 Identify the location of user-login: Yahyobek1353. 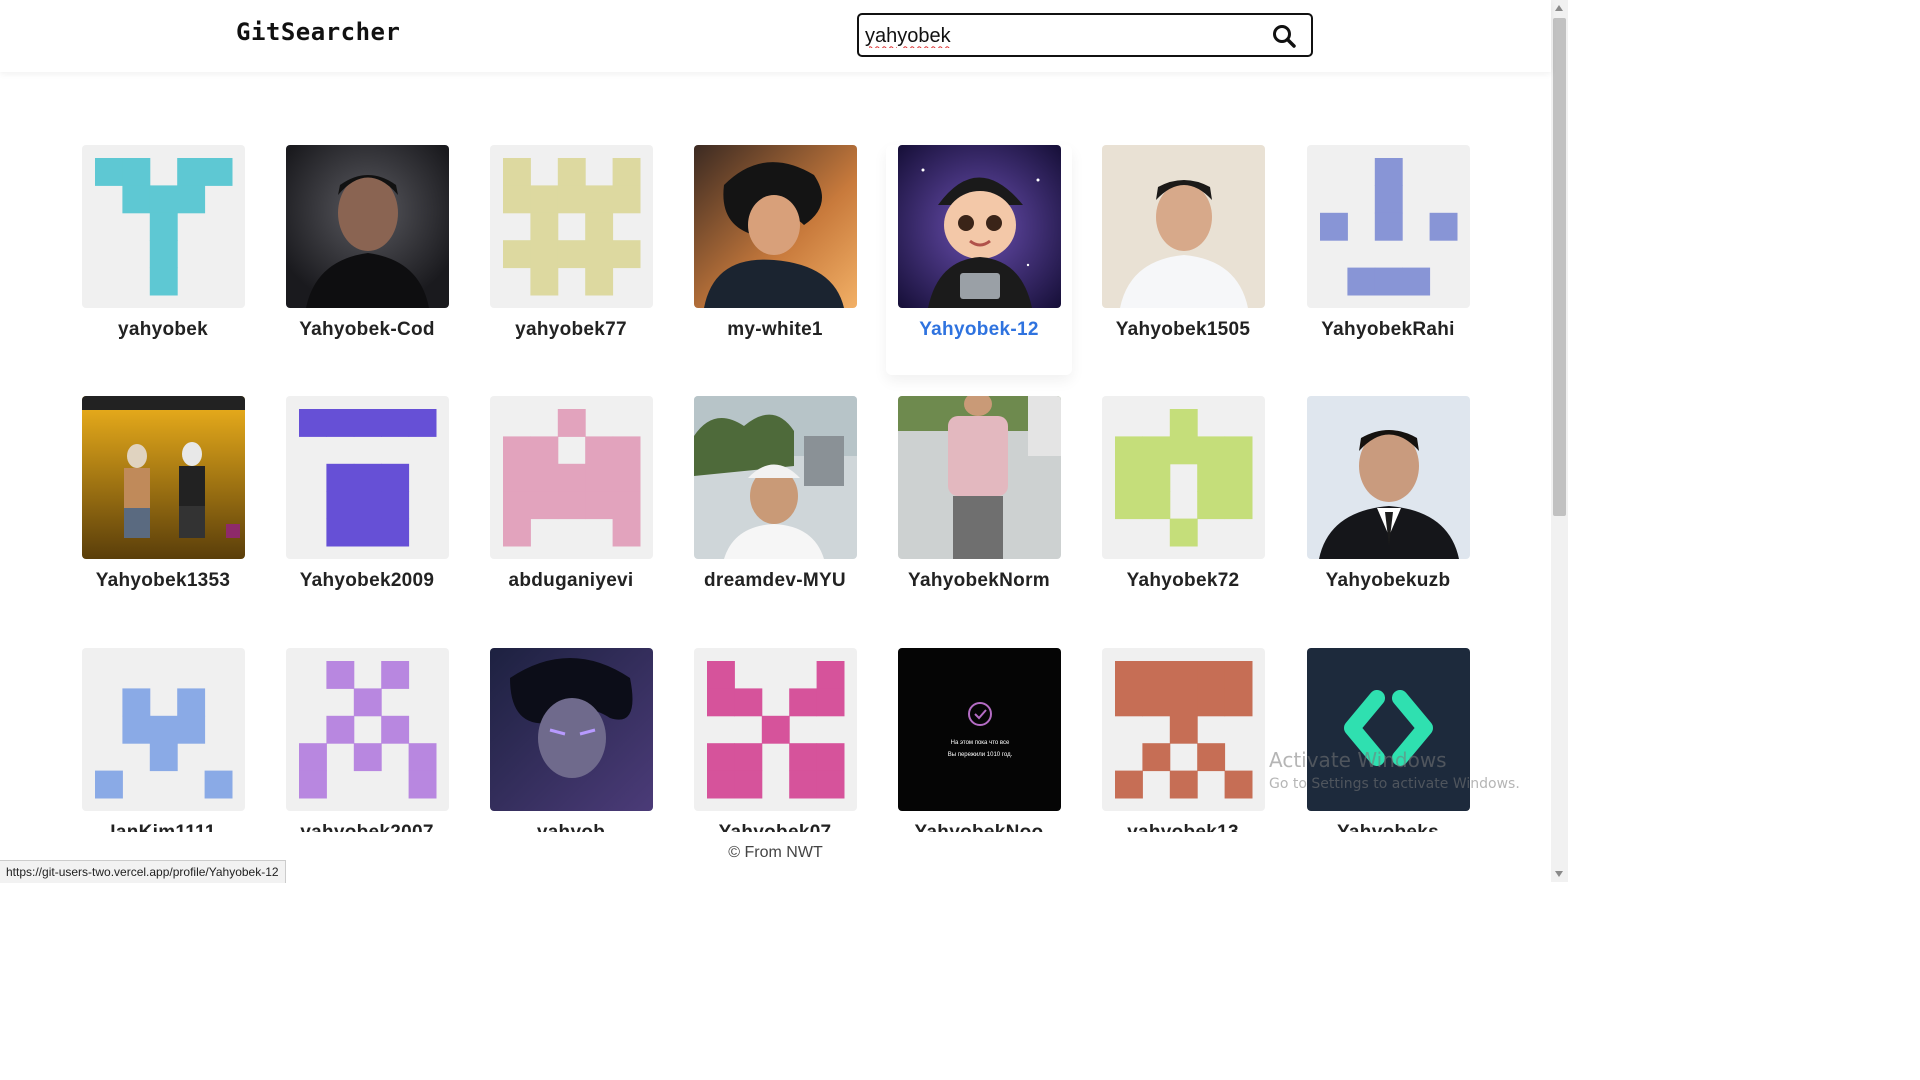
(163, 581).